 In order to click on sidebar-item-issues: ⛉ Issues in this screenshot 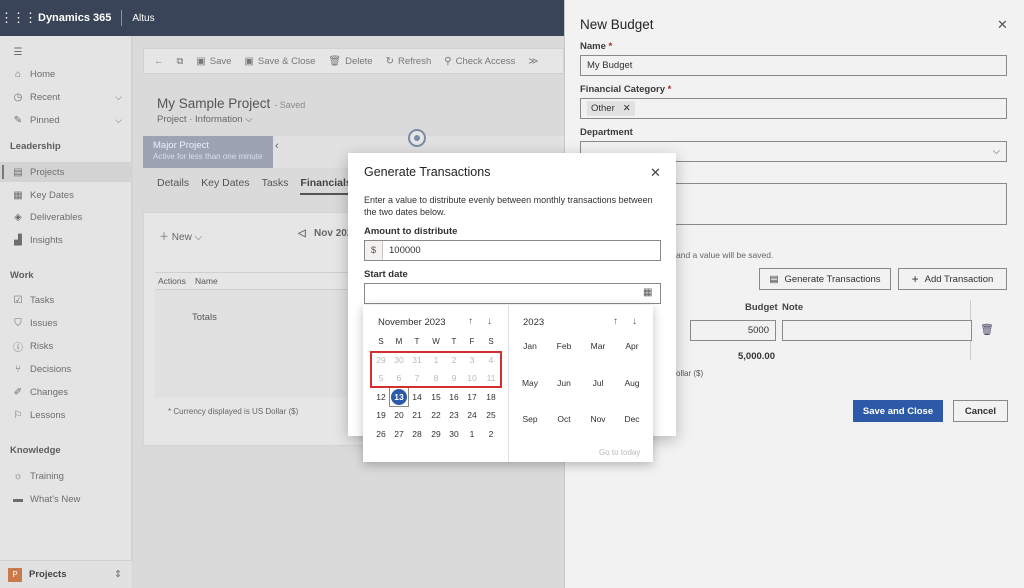, I will do `click(66, 323)`.